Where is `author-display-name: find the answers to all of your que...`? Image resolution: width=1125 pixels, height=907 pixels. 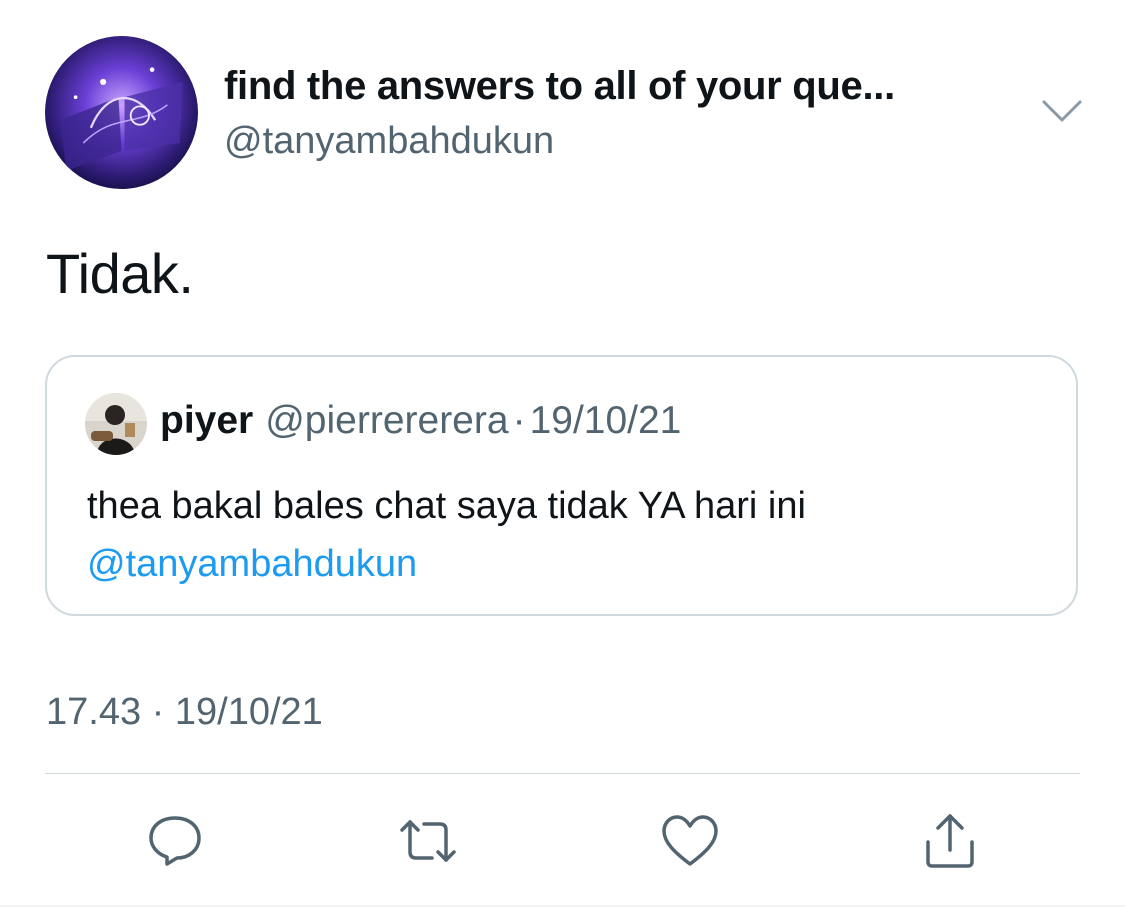
author-display-name: find the answers to all of your que... is located at coordinates (559, 86).